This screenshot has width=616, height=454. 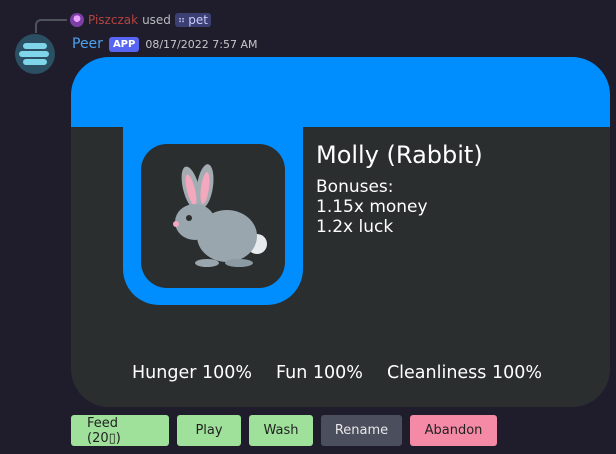 I want to click on stat-label: Hunger, so click(x=164, y=373).